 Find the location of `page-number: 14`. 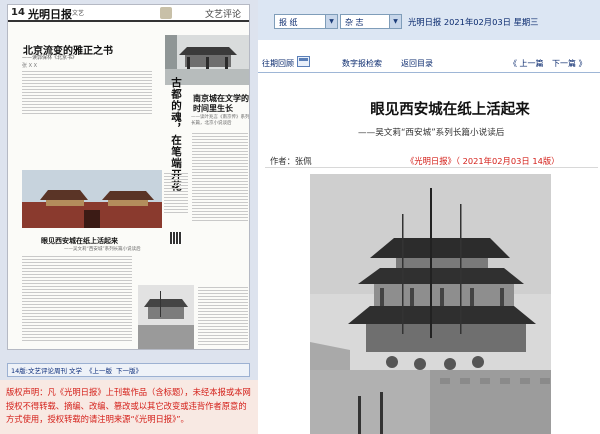

page-number: 14 is located at coordinates (18, 12).